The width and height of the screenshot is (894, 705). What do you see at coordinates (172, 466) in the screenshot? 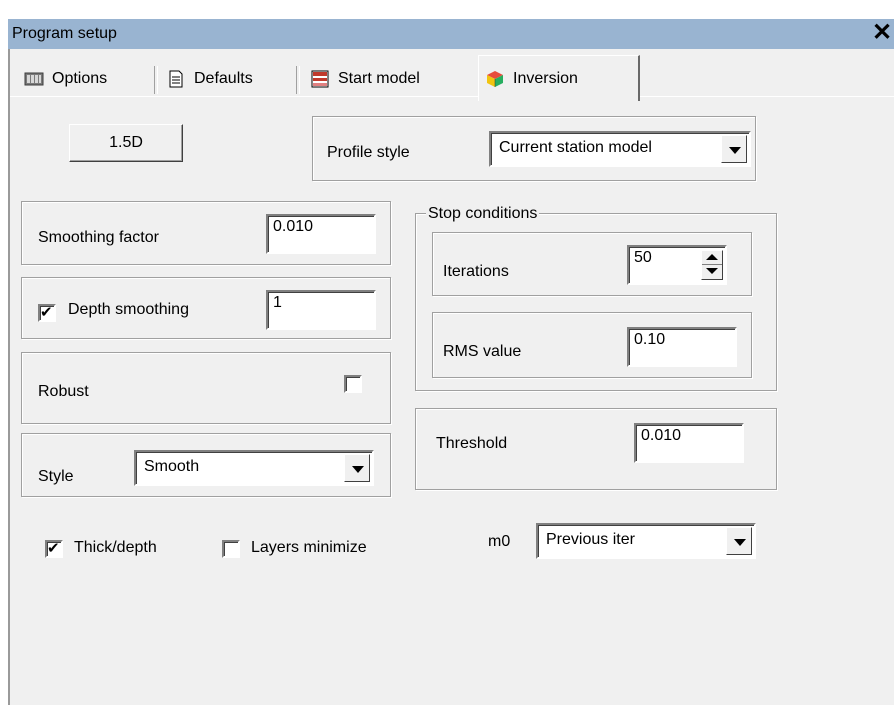
I see `style-value: Smooth` at bounding box center [172, 466].